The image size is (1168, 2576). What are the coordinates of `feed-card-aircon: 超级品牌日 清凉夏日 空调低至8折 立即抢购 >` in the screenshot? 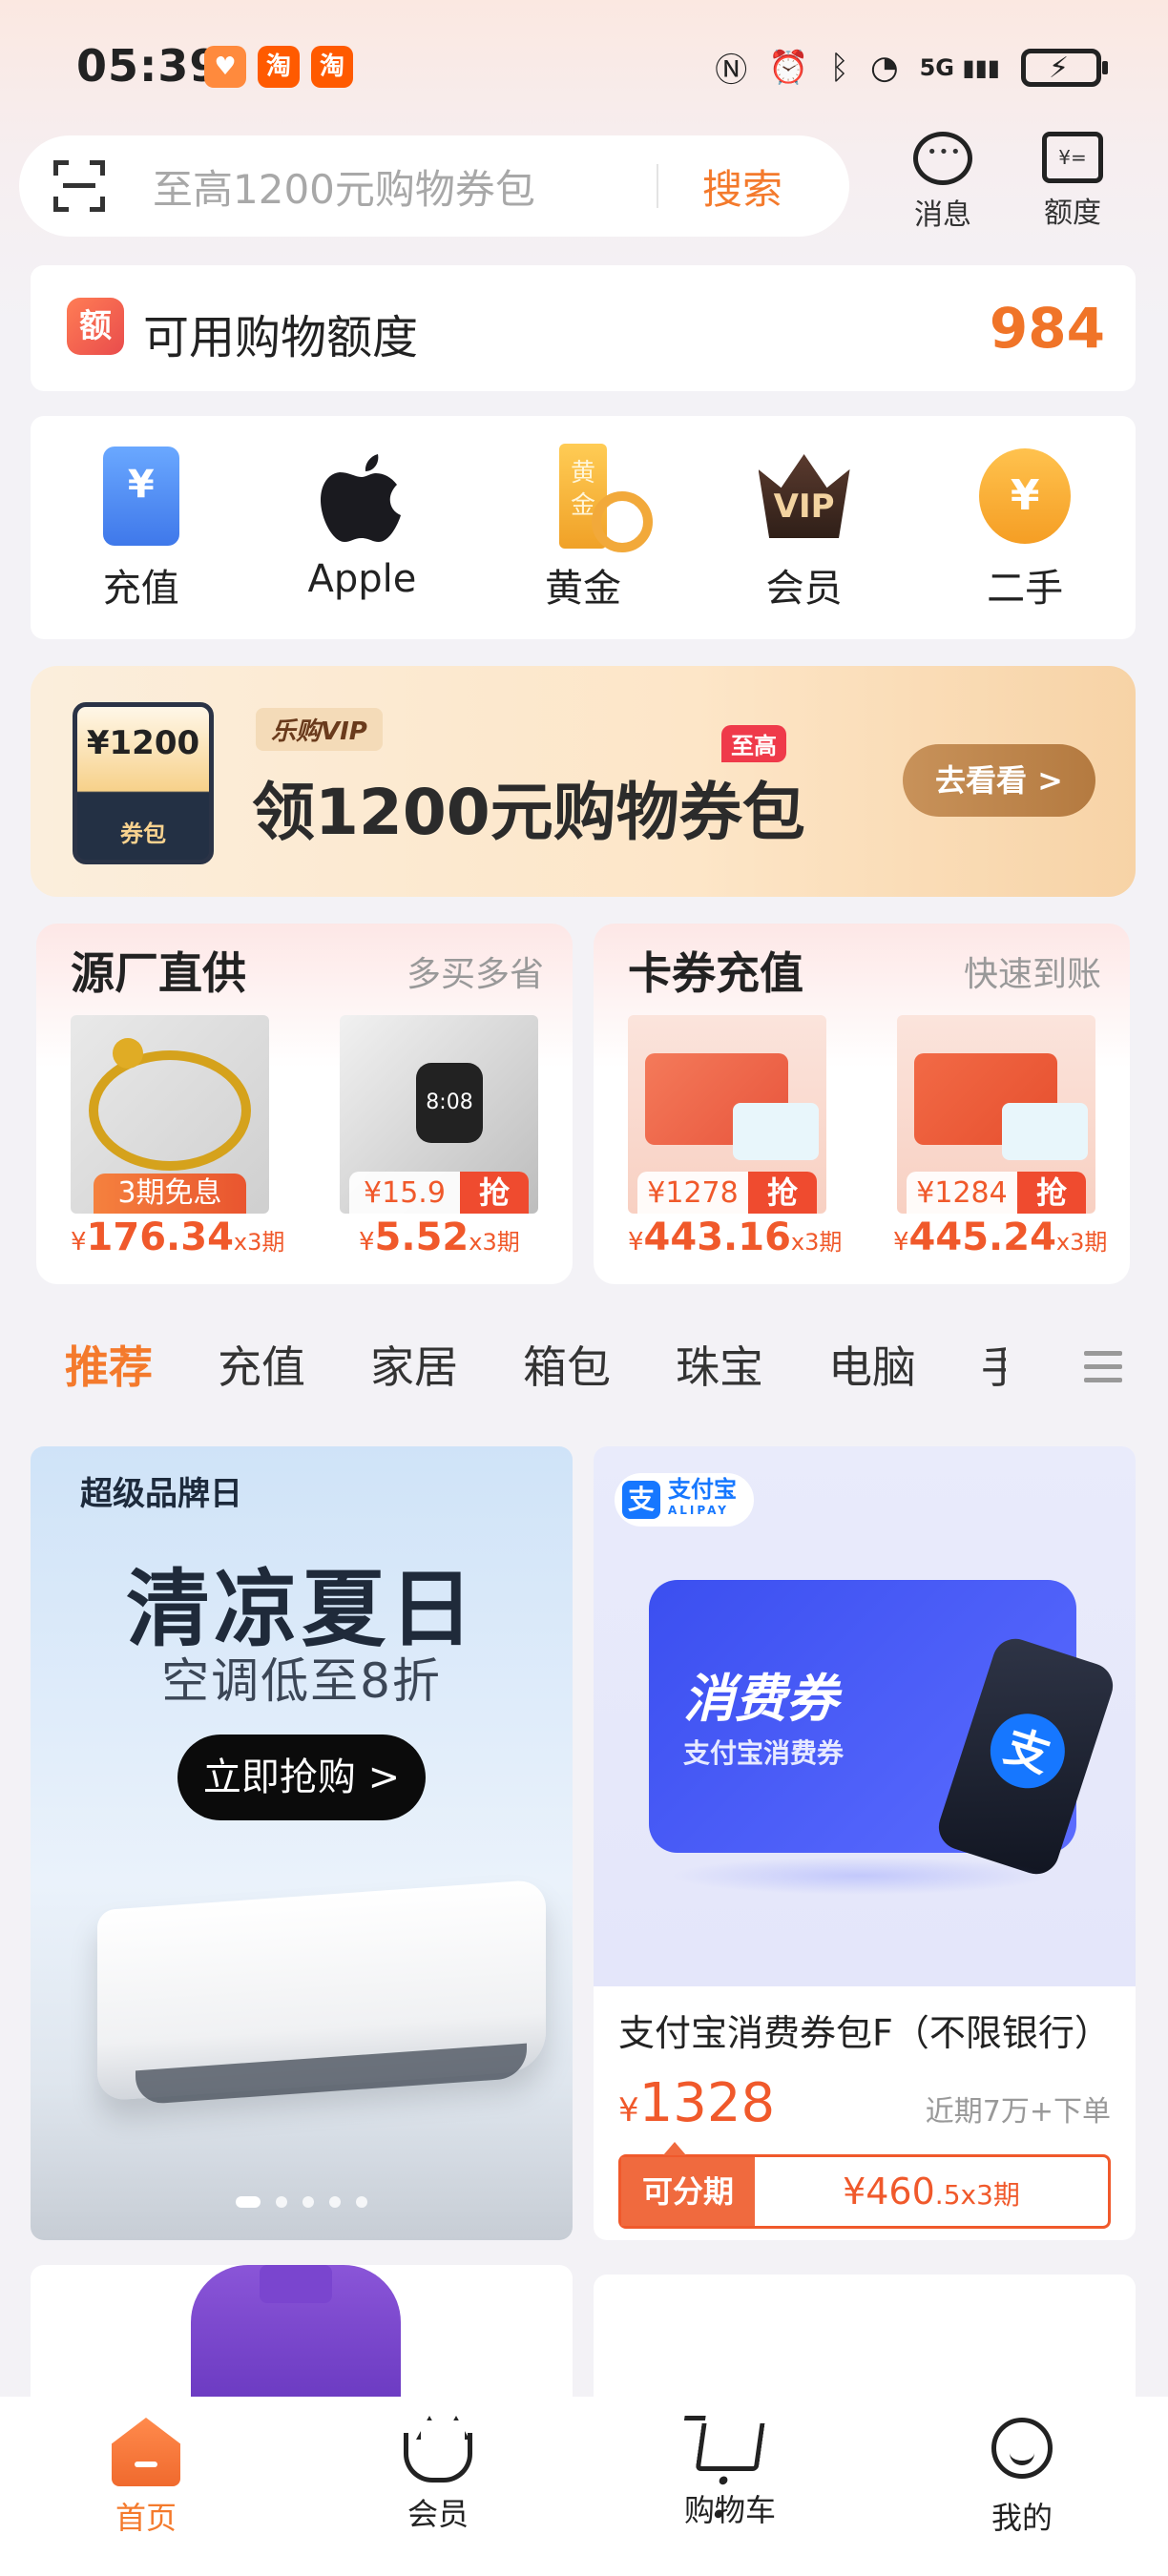 It's located at (302, 1843).